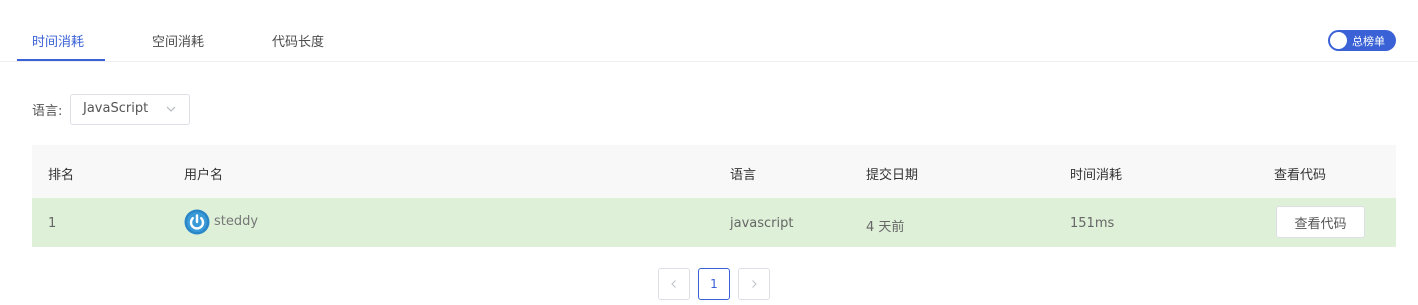 The height and width of the screenshot is (305, 1418). Describe the element at coordinates (204, 175) in the screenshot. I see `header-username: 用户名` at that location.